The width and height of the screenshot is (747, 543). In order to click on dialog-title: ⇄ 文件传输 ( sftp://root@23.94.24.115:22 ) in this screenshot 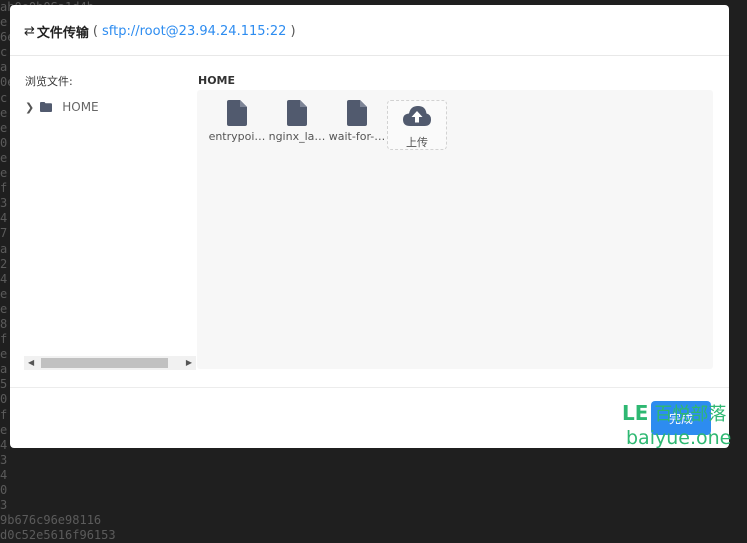, I will do `click(162, 31)`.